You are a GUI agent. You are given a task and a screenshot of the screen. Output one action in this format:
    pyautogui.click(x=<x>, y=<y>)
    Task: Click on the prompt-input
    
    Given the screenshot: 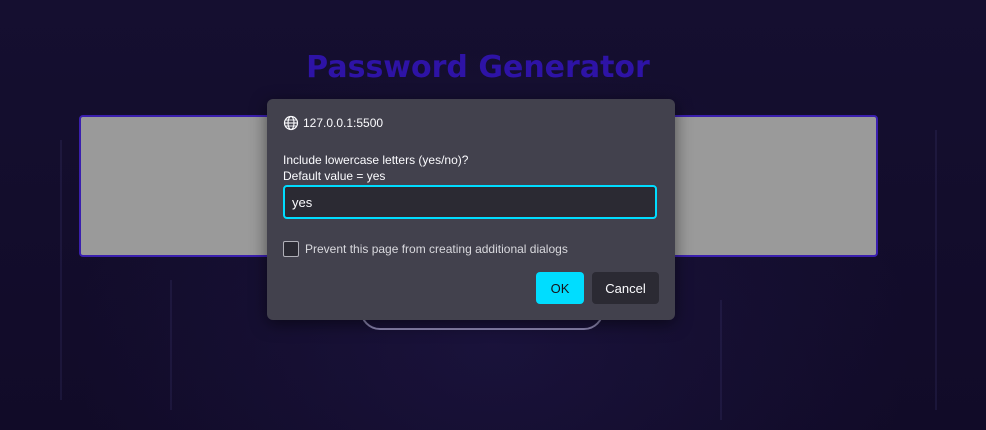 What is the action you would take?
    pyautogui.click(x=470, y=202)
    